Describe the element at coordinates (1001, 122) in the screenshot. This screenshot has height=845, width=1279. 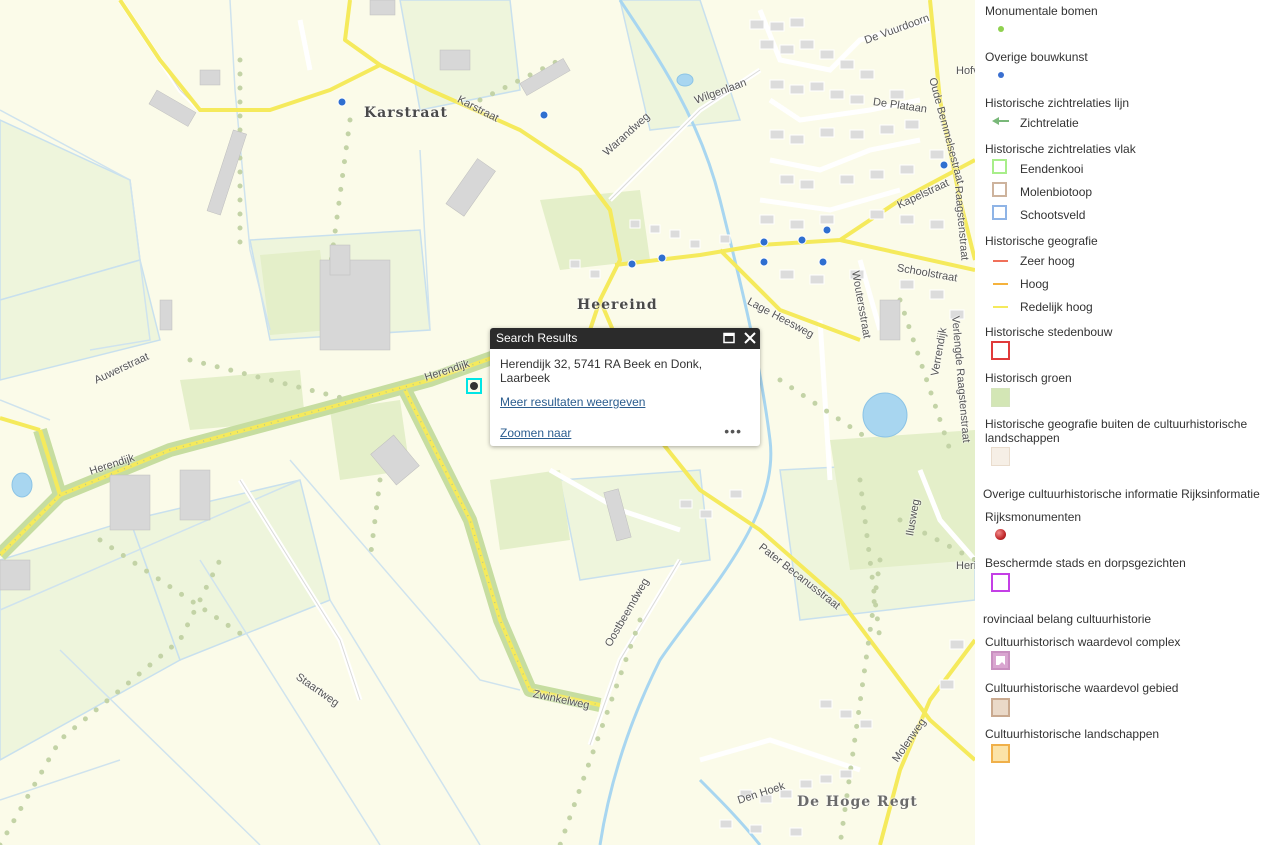
I see `arrow-line-icon` at that location.